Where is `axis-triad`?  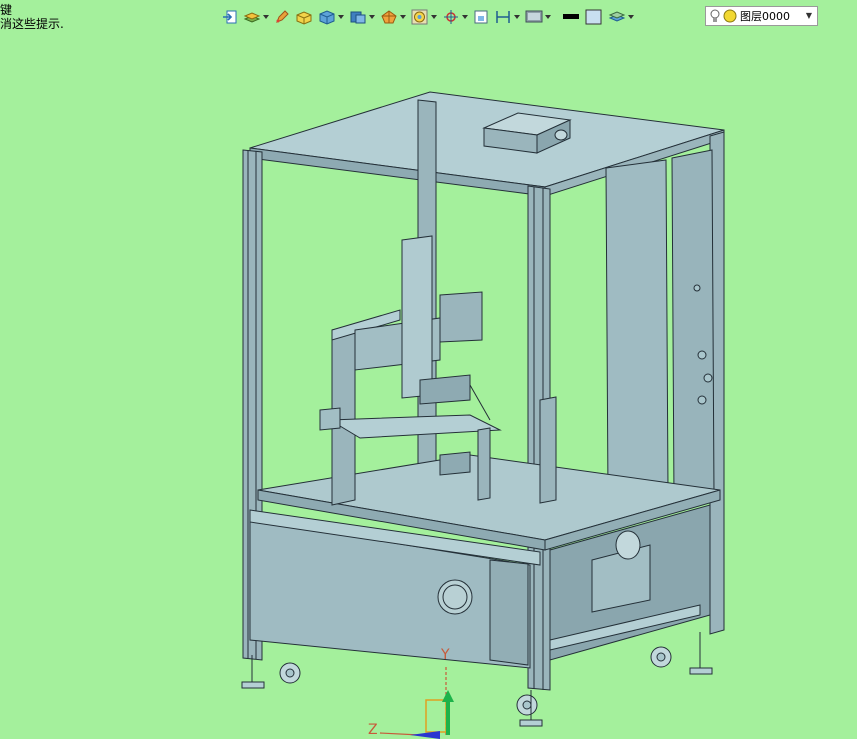
axis-triad is located at coordinates (416, 702).